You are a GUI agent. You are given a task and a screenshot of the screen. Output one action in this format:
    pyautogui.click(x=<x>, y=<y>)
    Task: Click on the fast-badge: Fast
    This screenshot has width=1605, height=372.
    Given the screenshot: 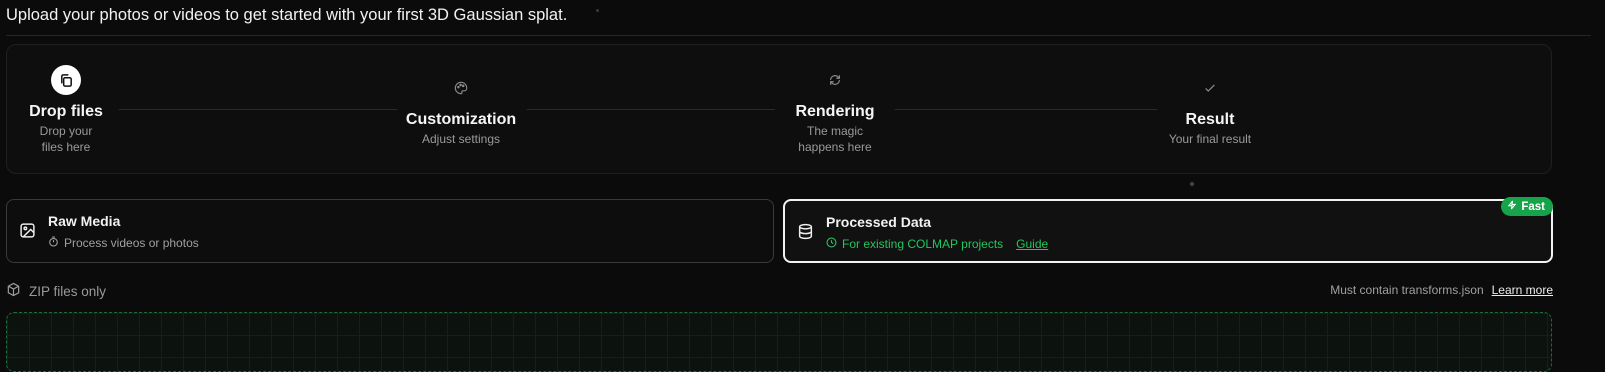 What is the action you would take?
    pyautogui.click(x=1527, y=206)
    